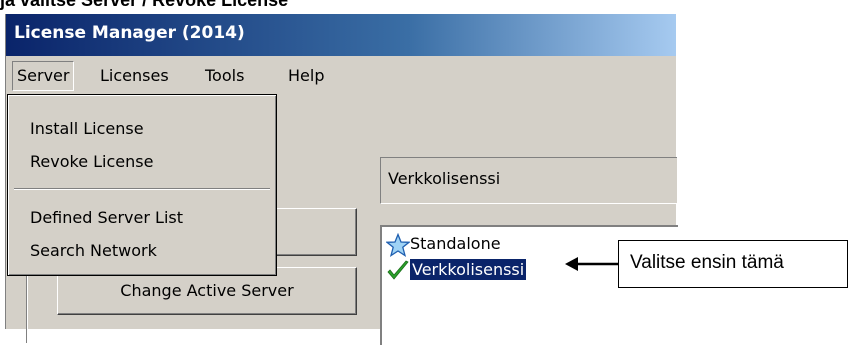 The width and height of the screenshot is (850, 345). What do you see at coordinates (398, 245) in the screenshot?
I see `star-icon` at bounding box center [398, 245].